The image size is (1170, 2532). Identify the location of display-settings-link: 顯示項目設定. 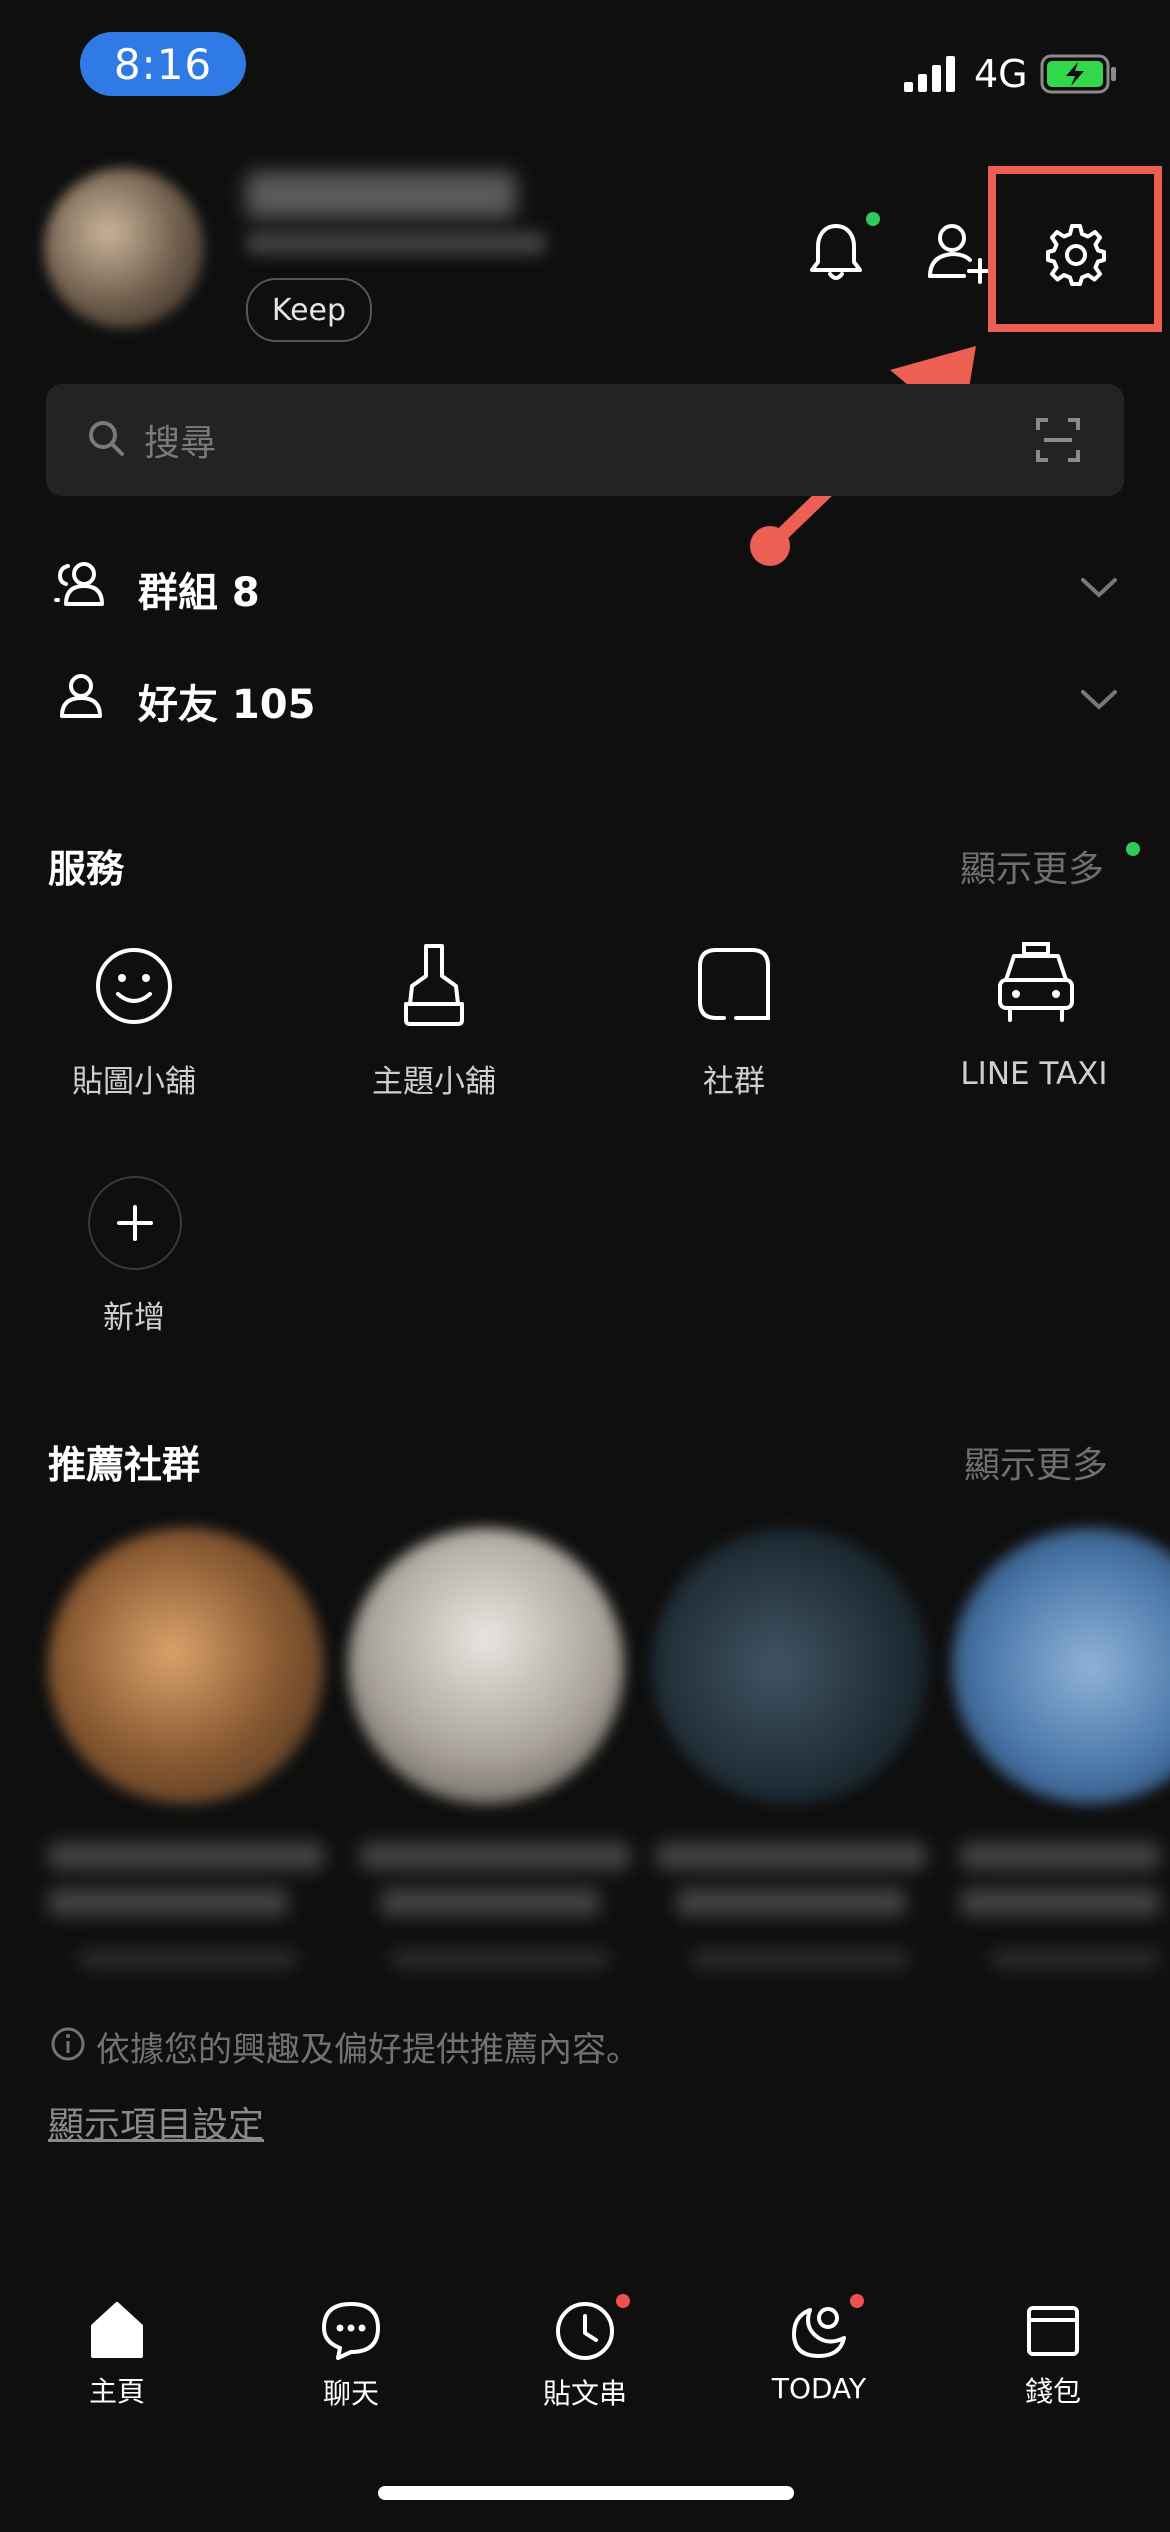
(156, 2122).